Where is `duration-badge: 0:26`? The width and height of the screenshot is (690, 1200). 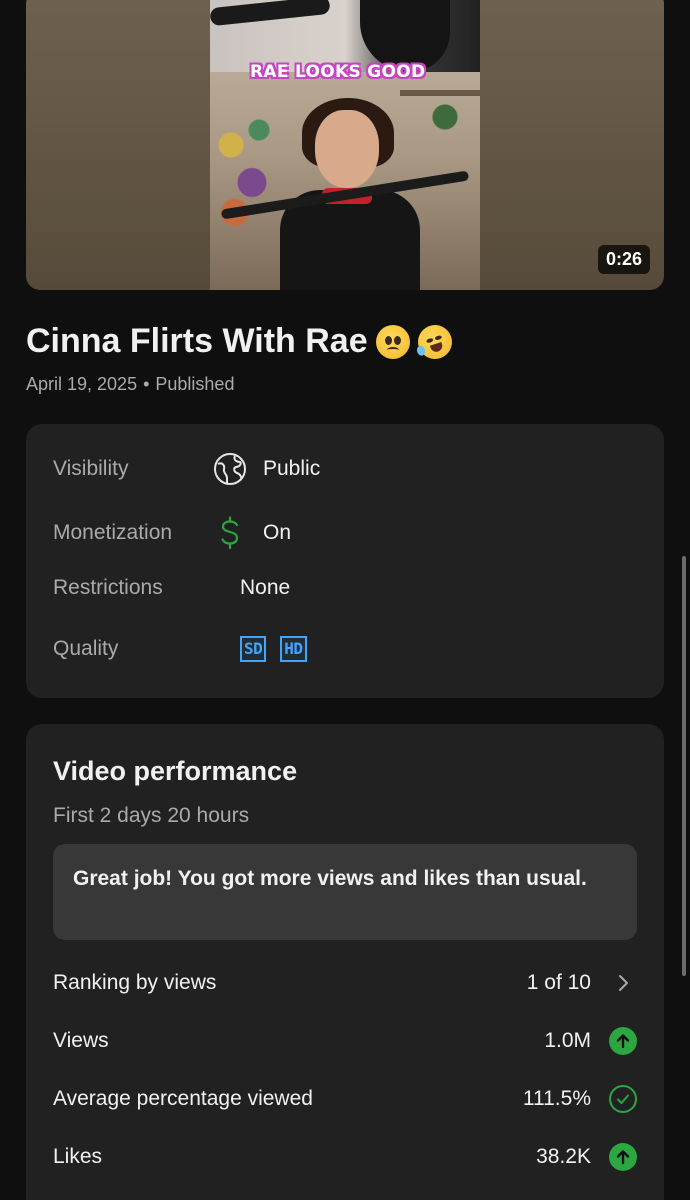
duration-badge: 0:26 is located at coordinates (623, 259).